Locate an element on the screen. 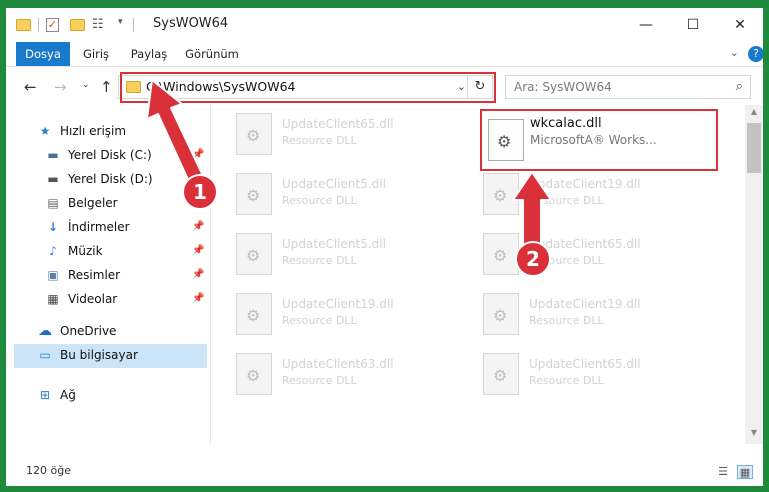 The width and height of the screenshot is (769, 492). search-placeholder: Ara: SysWOW64 is located at coordinates (563, 87).